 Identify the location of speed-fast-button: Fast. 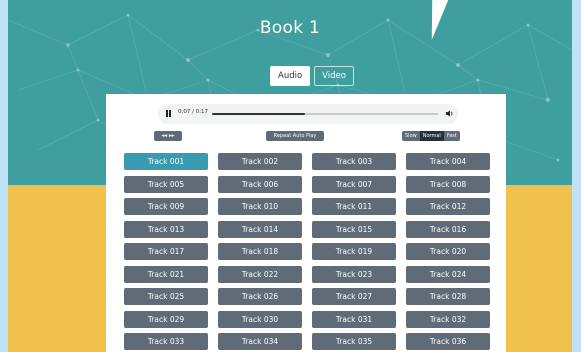
(451, 136).